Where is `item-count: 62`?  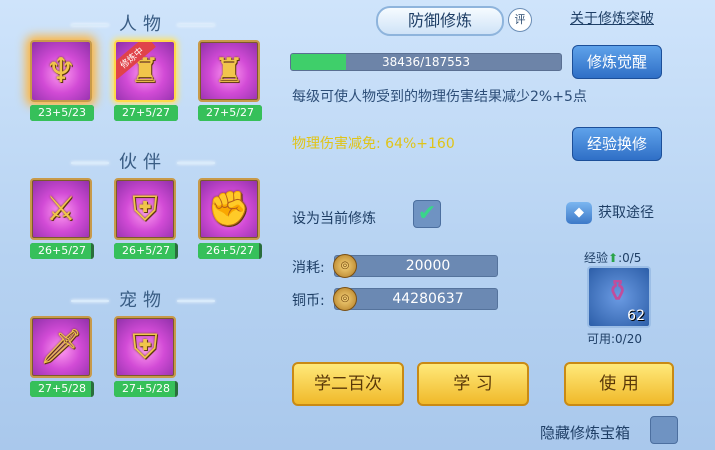
item-count: 62 is located at coordinates (636, 316).